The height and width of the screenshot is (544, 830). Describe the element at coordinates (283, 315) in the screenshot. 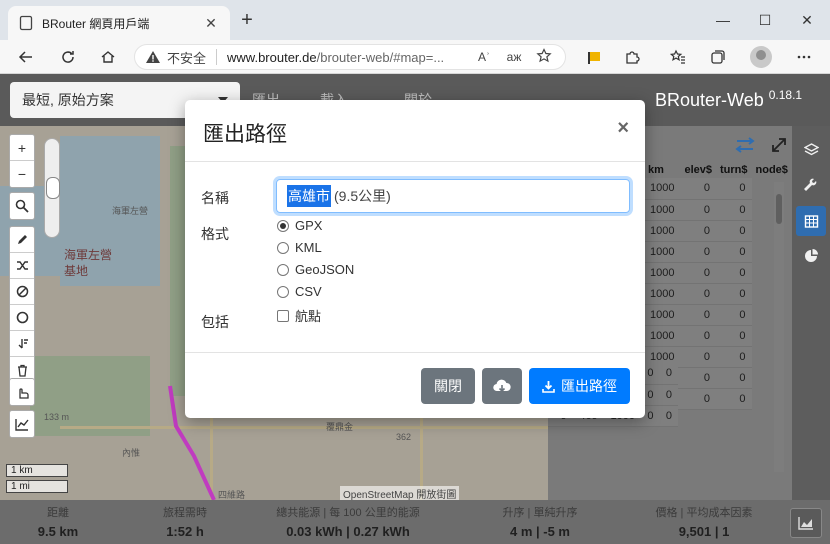

I see `waypoints-checkbox` at that location.